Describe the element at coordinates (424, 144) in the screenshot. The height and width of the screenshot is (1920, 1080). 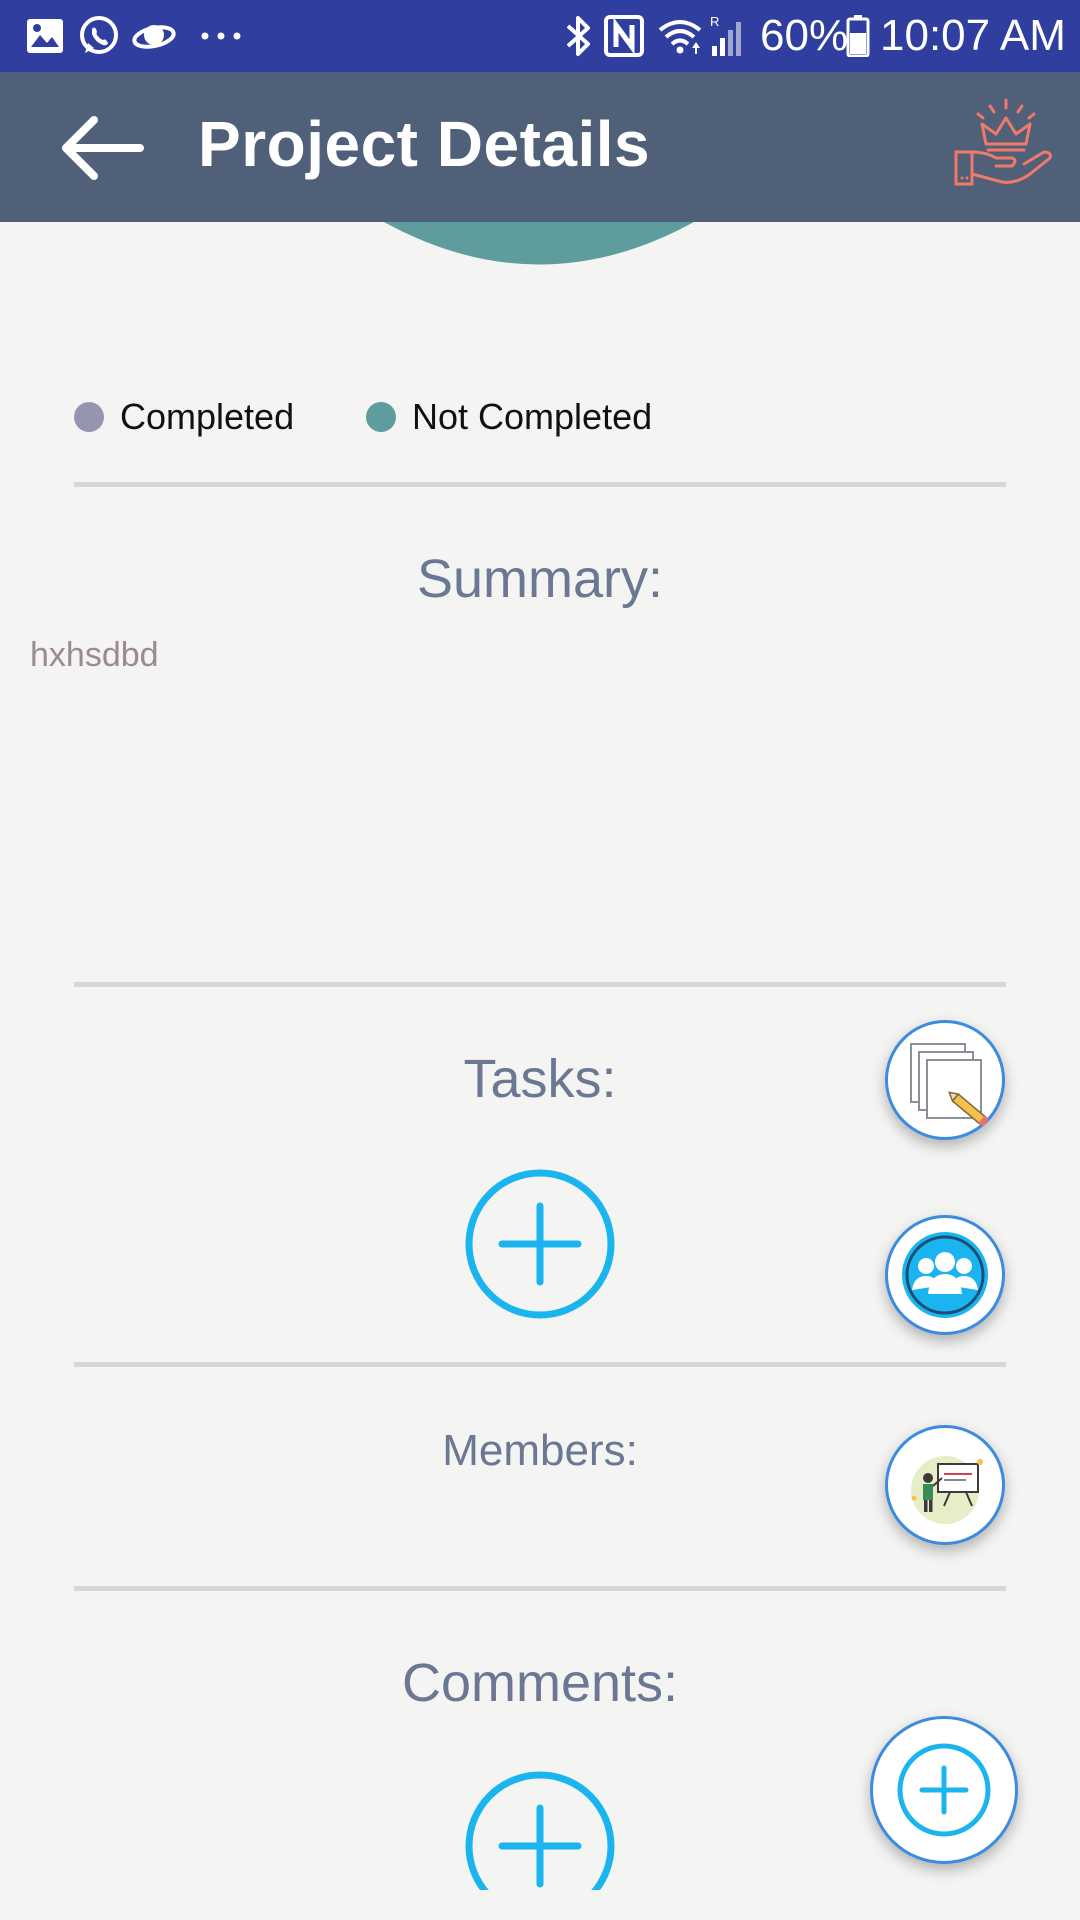
I see `page-title: Project Details` at that location.